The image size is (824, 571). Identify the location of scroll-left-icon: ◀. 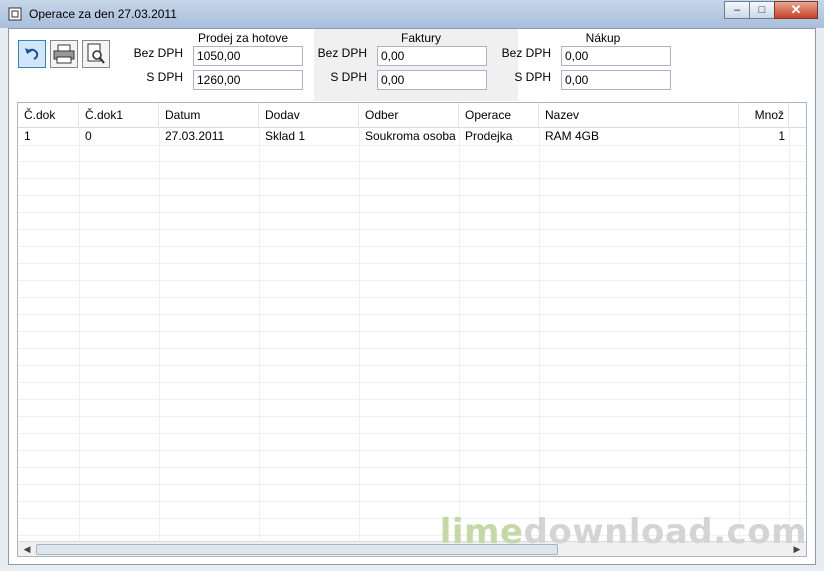
(27, 549).